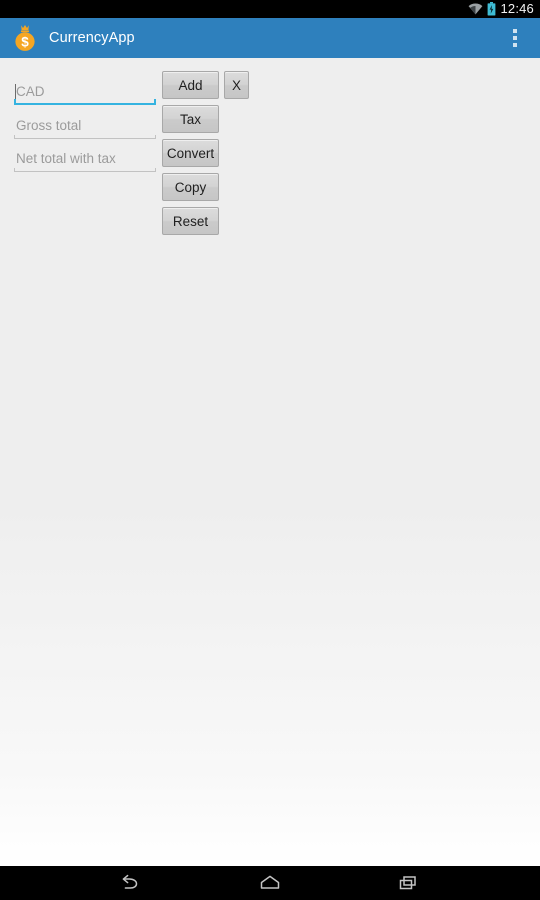  Describe the element at coordinates (491, 9) in the screenshot. I see `battery-charging-icon` at that location.